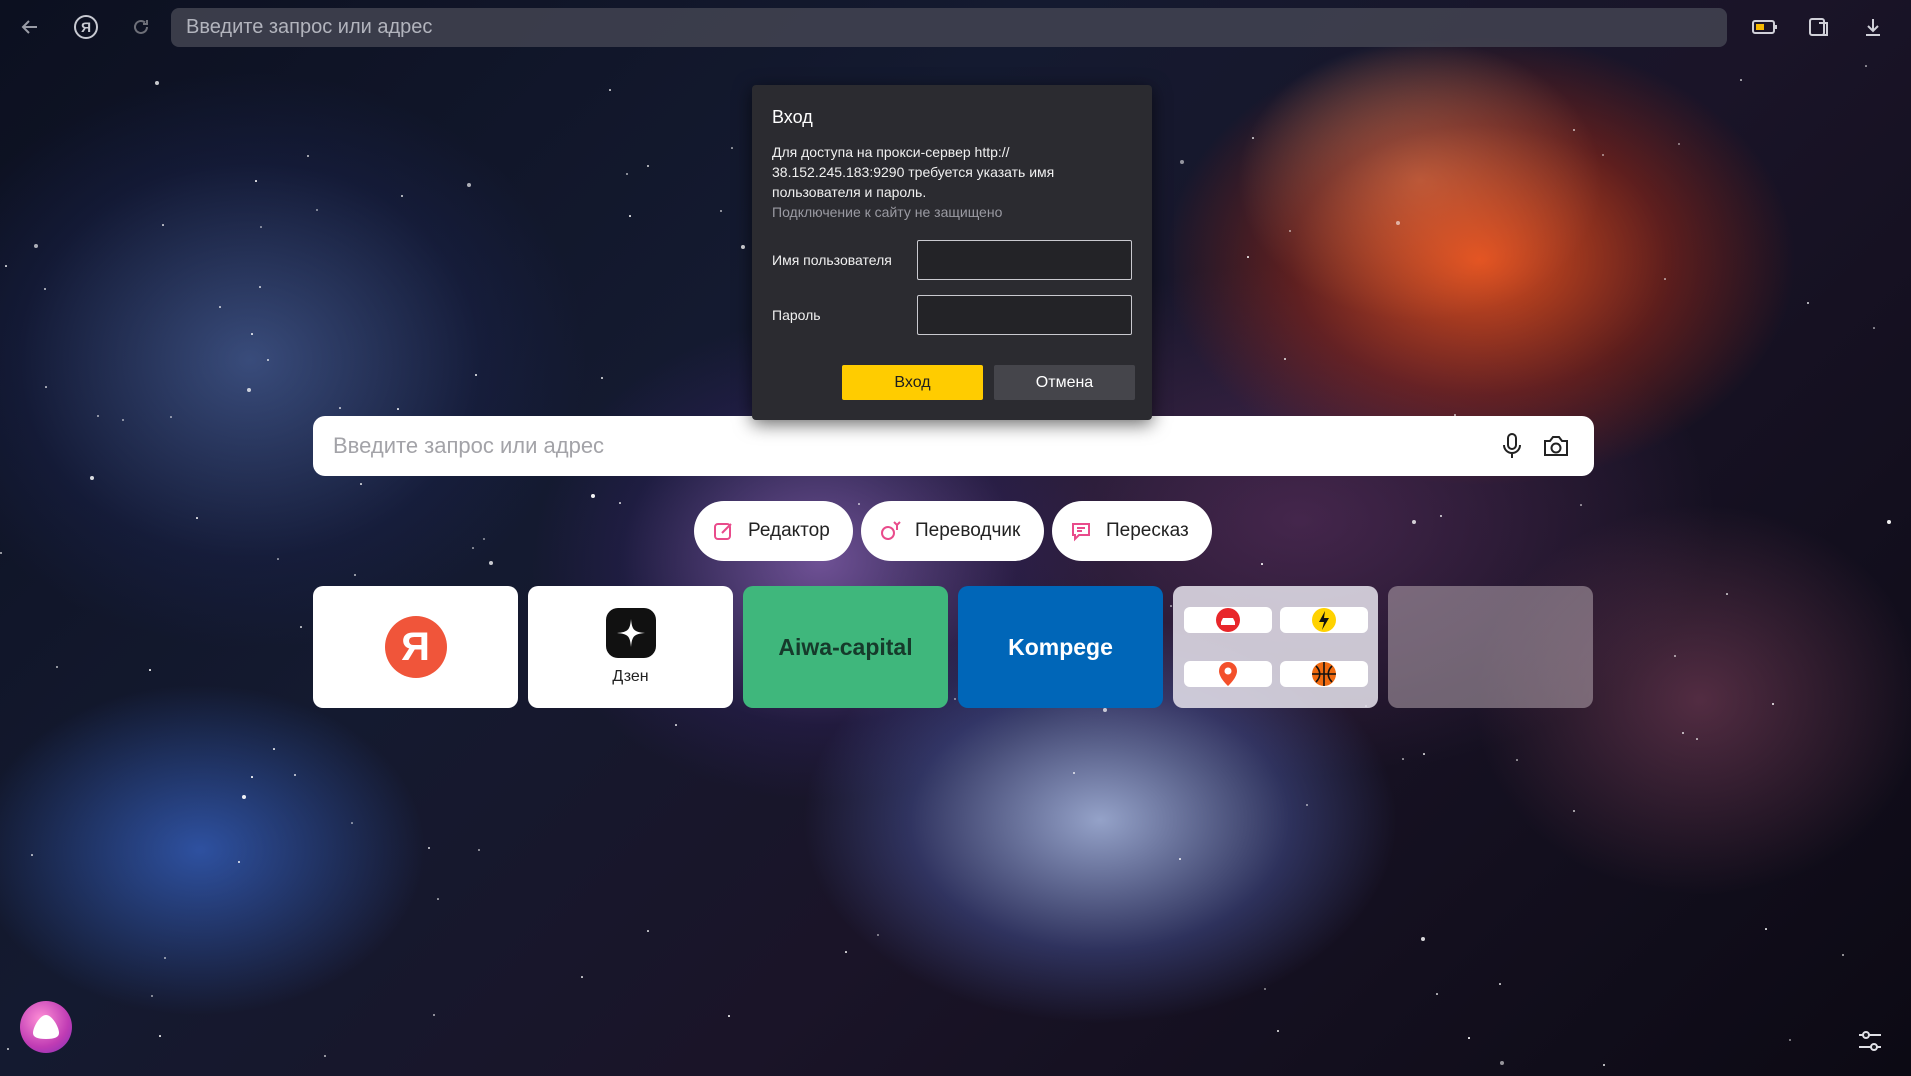 The height and width of the screenshot is (1076, 1911). What do you see at coordinates (1081, 532) in the screenshot?
I see `summary-icon` at bounding box center [1081, 532].